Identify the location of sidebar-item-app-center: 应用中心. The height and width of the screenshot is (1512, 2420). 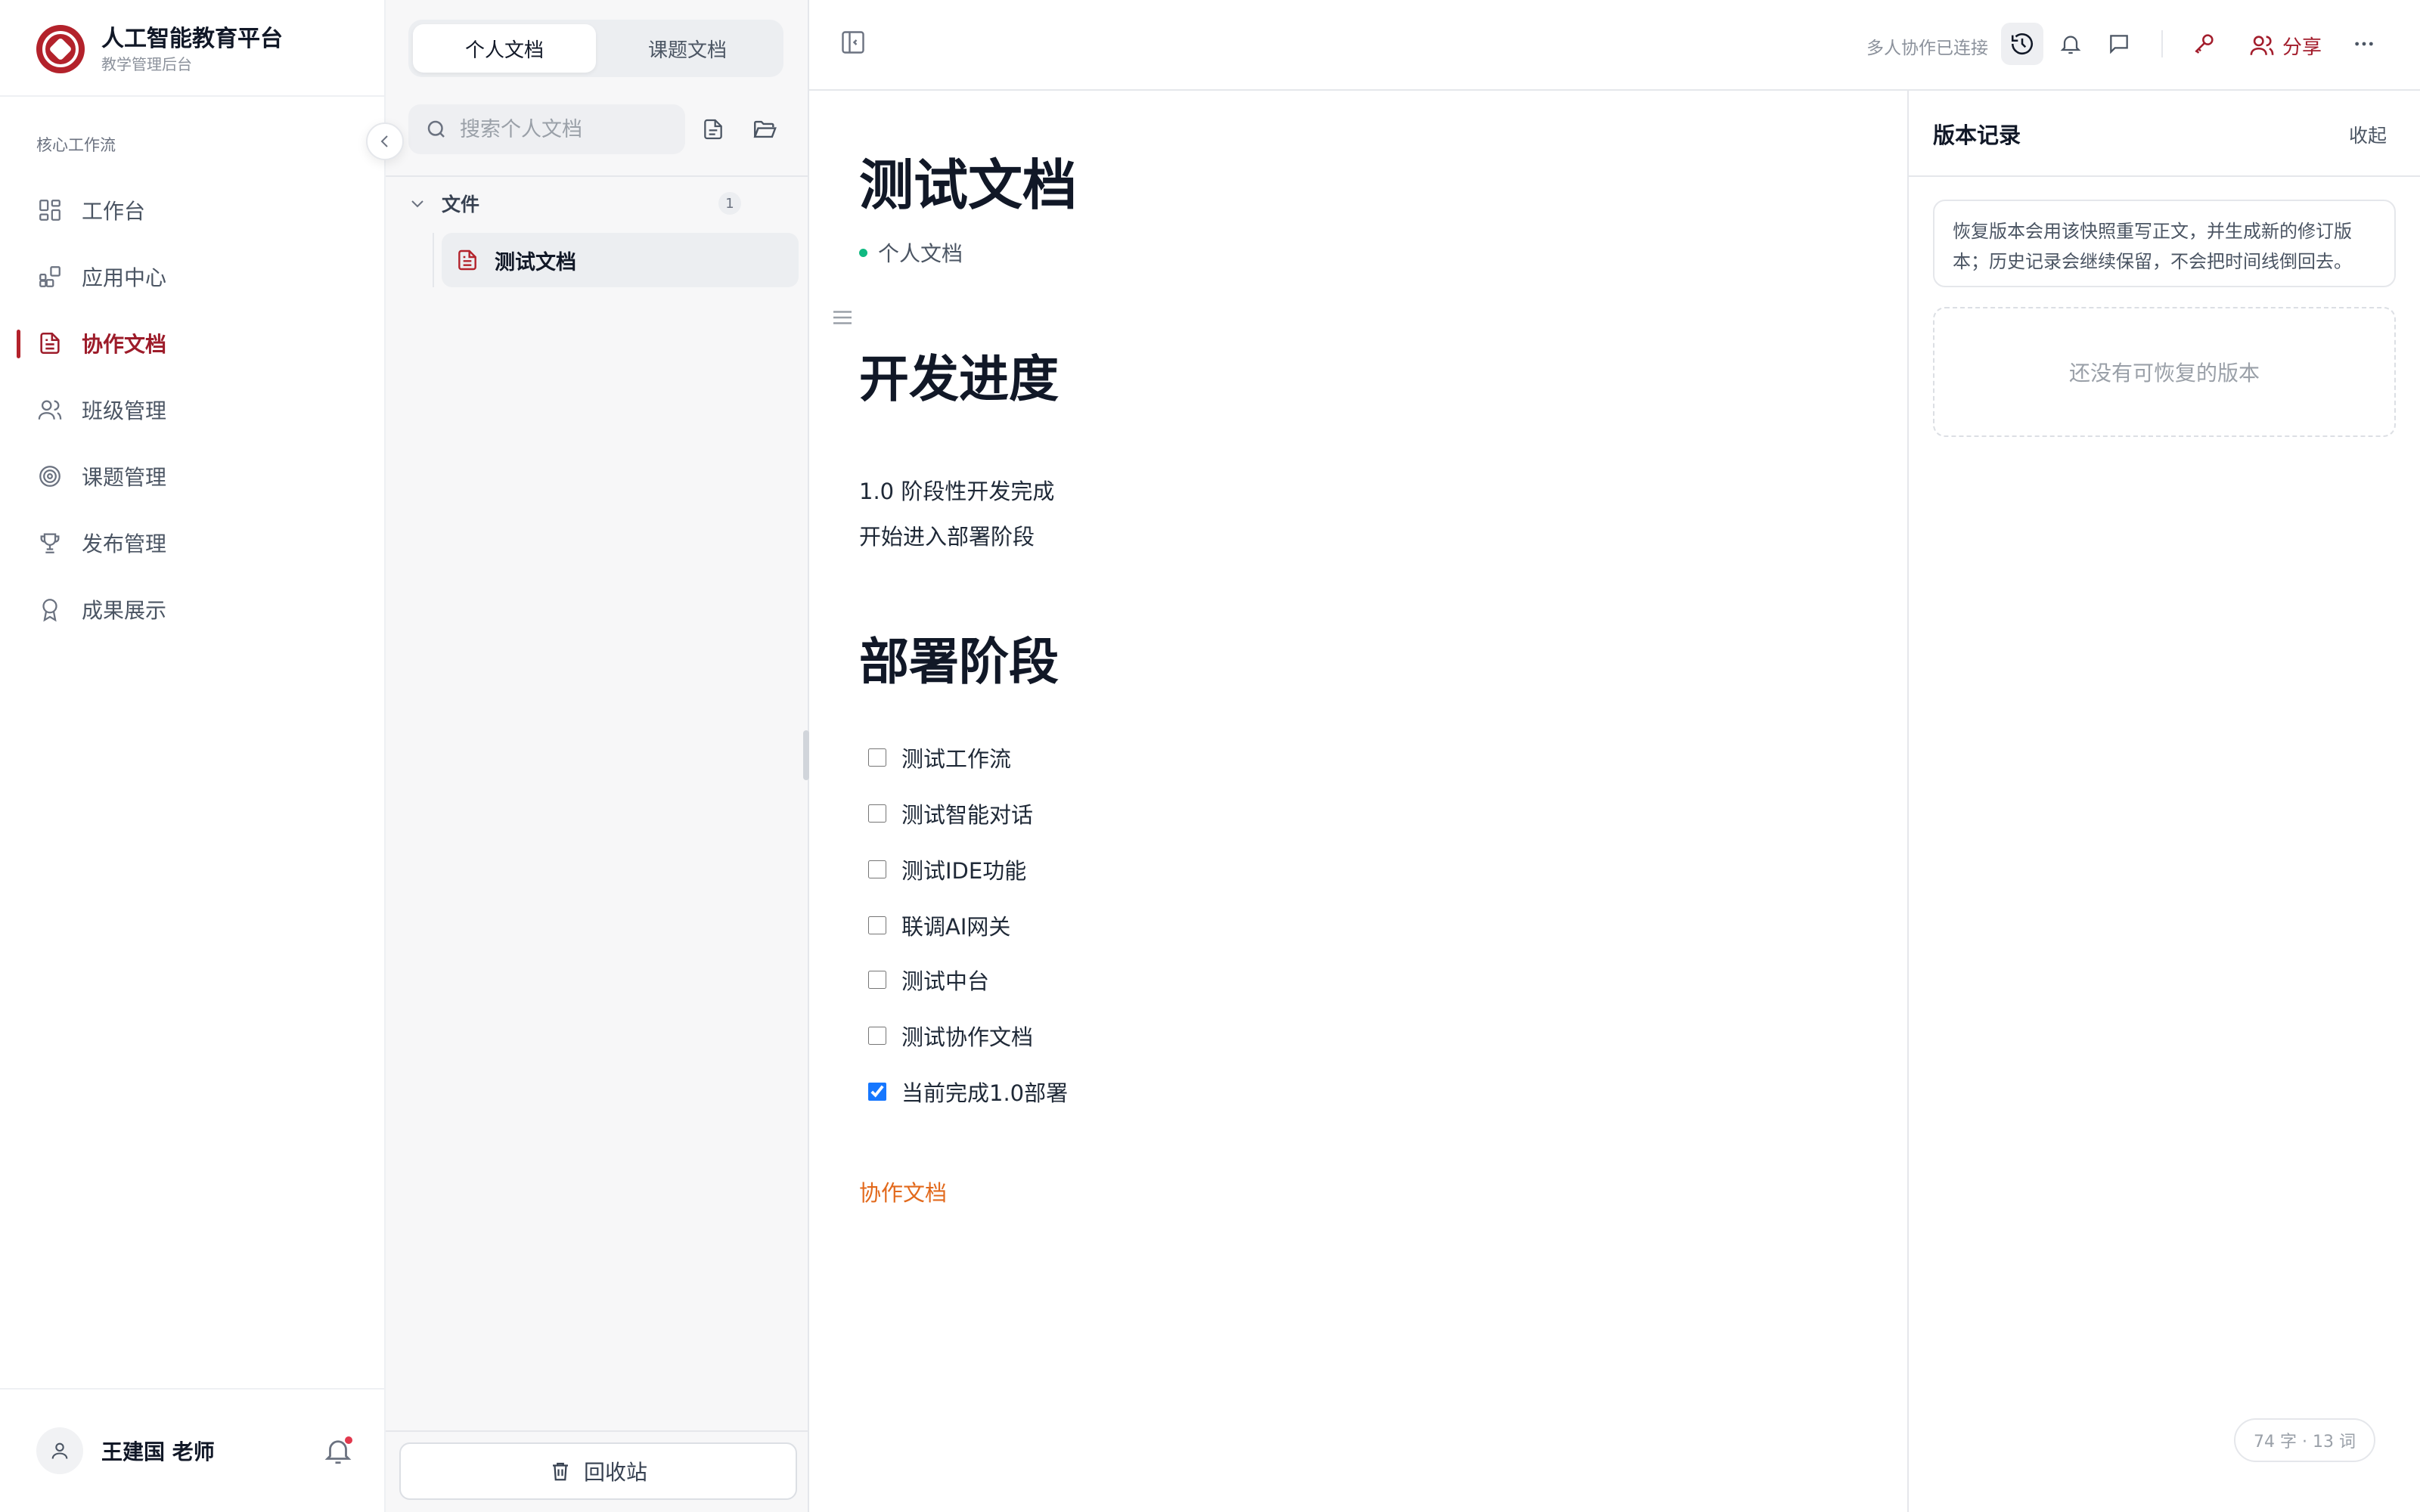
(192, 276).